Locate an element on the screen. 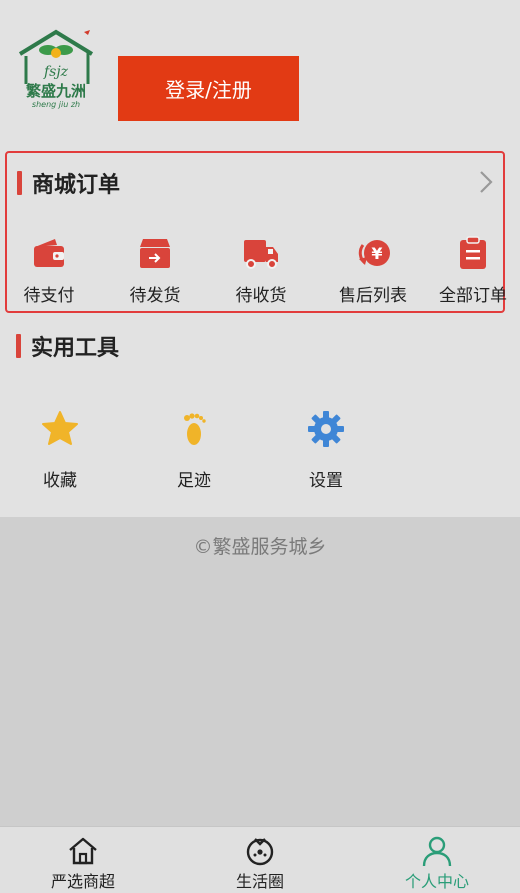 This screenshot has height=893, width=520. tab-supermarket: 严选商超 is located at coordinates (83, 863).